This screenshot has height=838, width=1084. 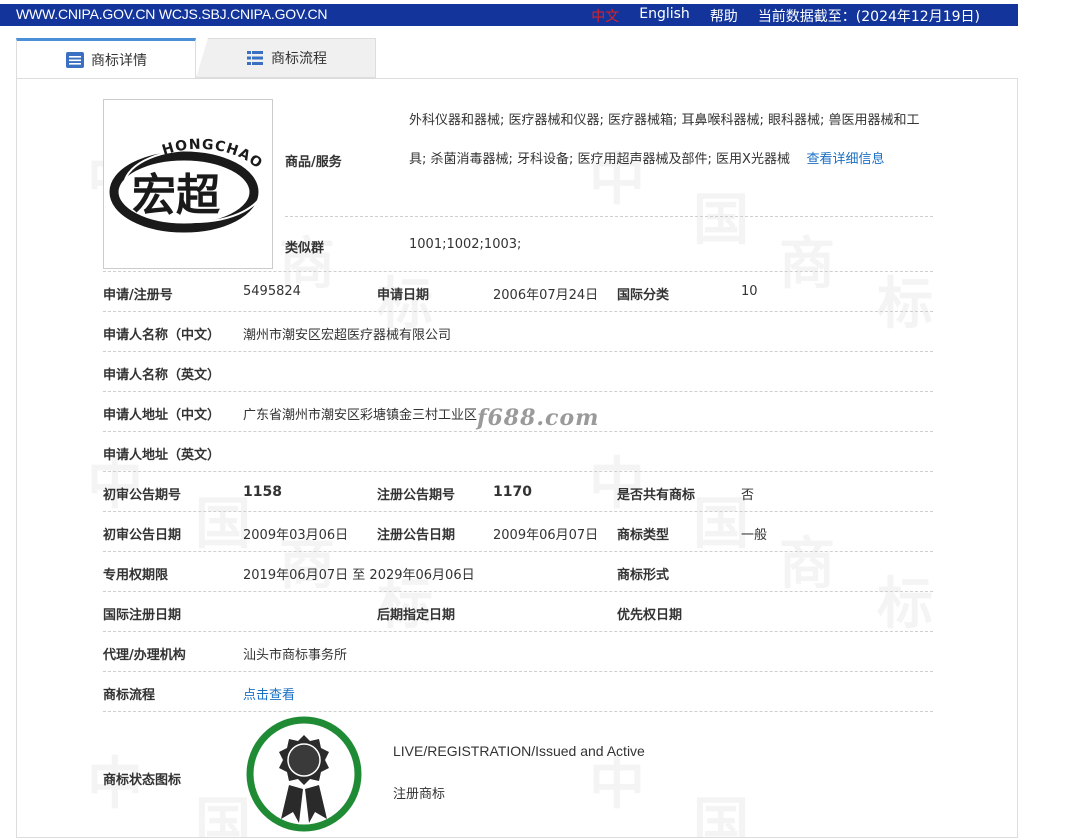 I want to click on mark-type-label: 商标类型, so click(x=643, y=535).